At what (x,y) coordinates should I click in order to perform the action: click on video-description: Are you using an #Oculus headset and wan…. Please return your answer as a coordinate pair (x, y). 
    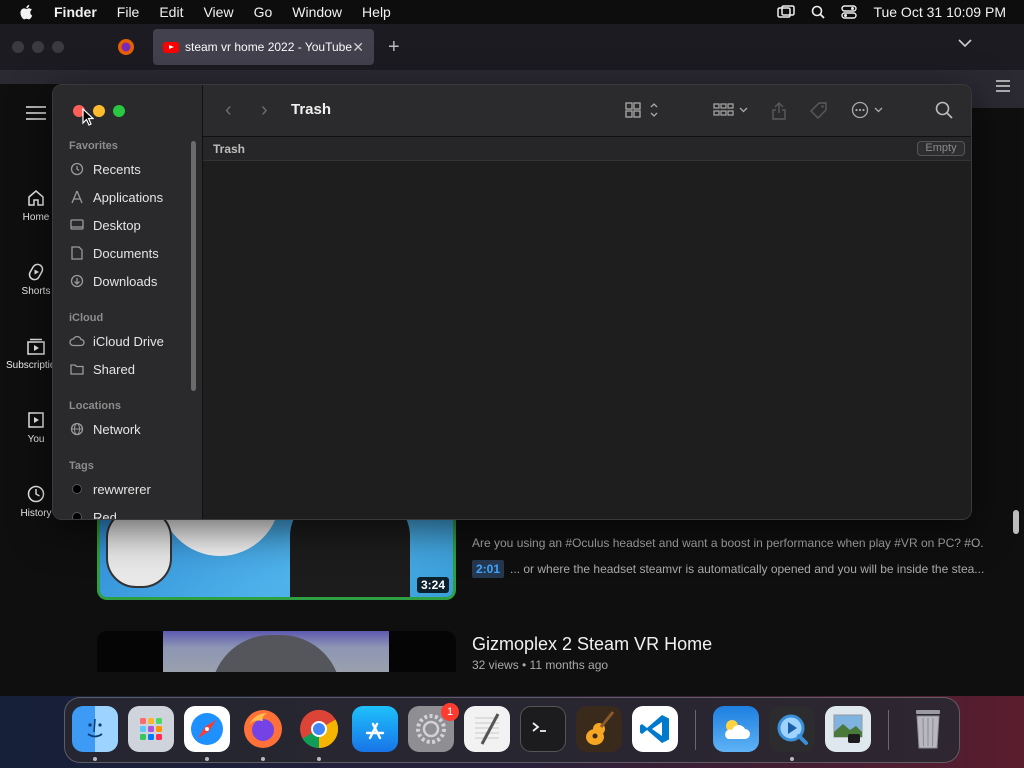
    Looking at the image, I should click on (728, 543).